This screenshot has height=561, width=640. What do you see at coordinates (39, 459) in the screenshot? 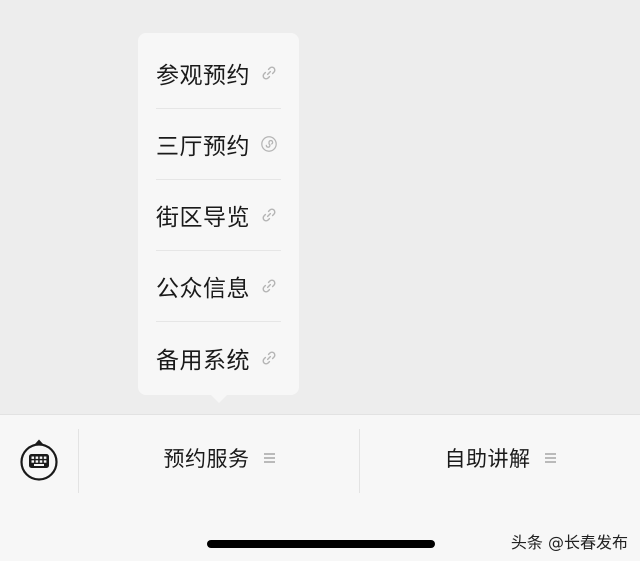
I see `keyboard-toggle-icon` at bounding box center [39, 459].